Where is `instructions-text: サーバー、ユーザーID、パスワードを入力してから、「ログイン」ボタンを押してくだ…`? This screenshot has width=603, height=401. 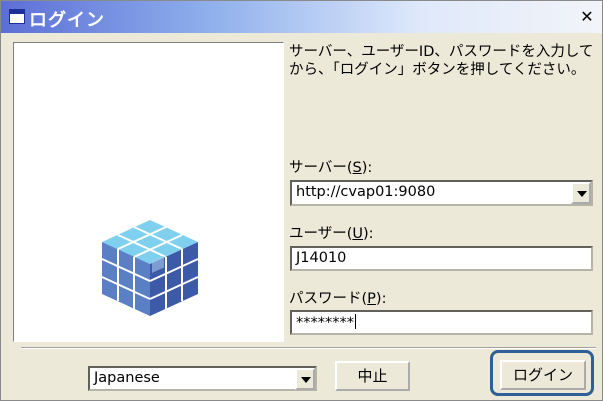
instructions-text: サーバー、ユーザーID、パスワードを入力してから、「ログイン」ボタンを押してくだ… is located at coordinates (441, 61).